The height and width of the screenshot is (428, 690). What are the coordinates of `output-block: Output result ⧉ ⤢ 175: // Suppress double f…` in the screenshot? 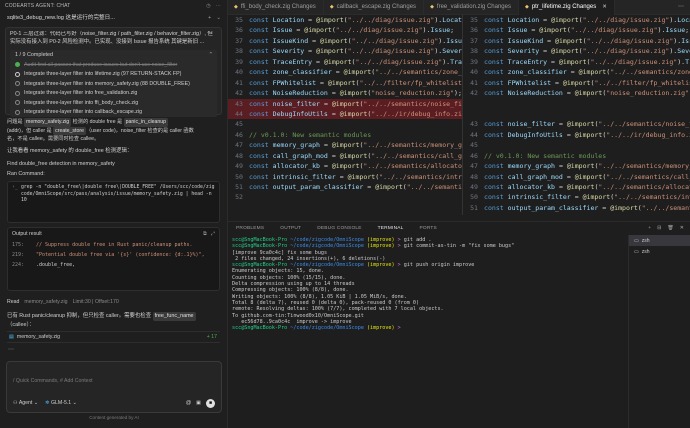 It's located at (113, 259).